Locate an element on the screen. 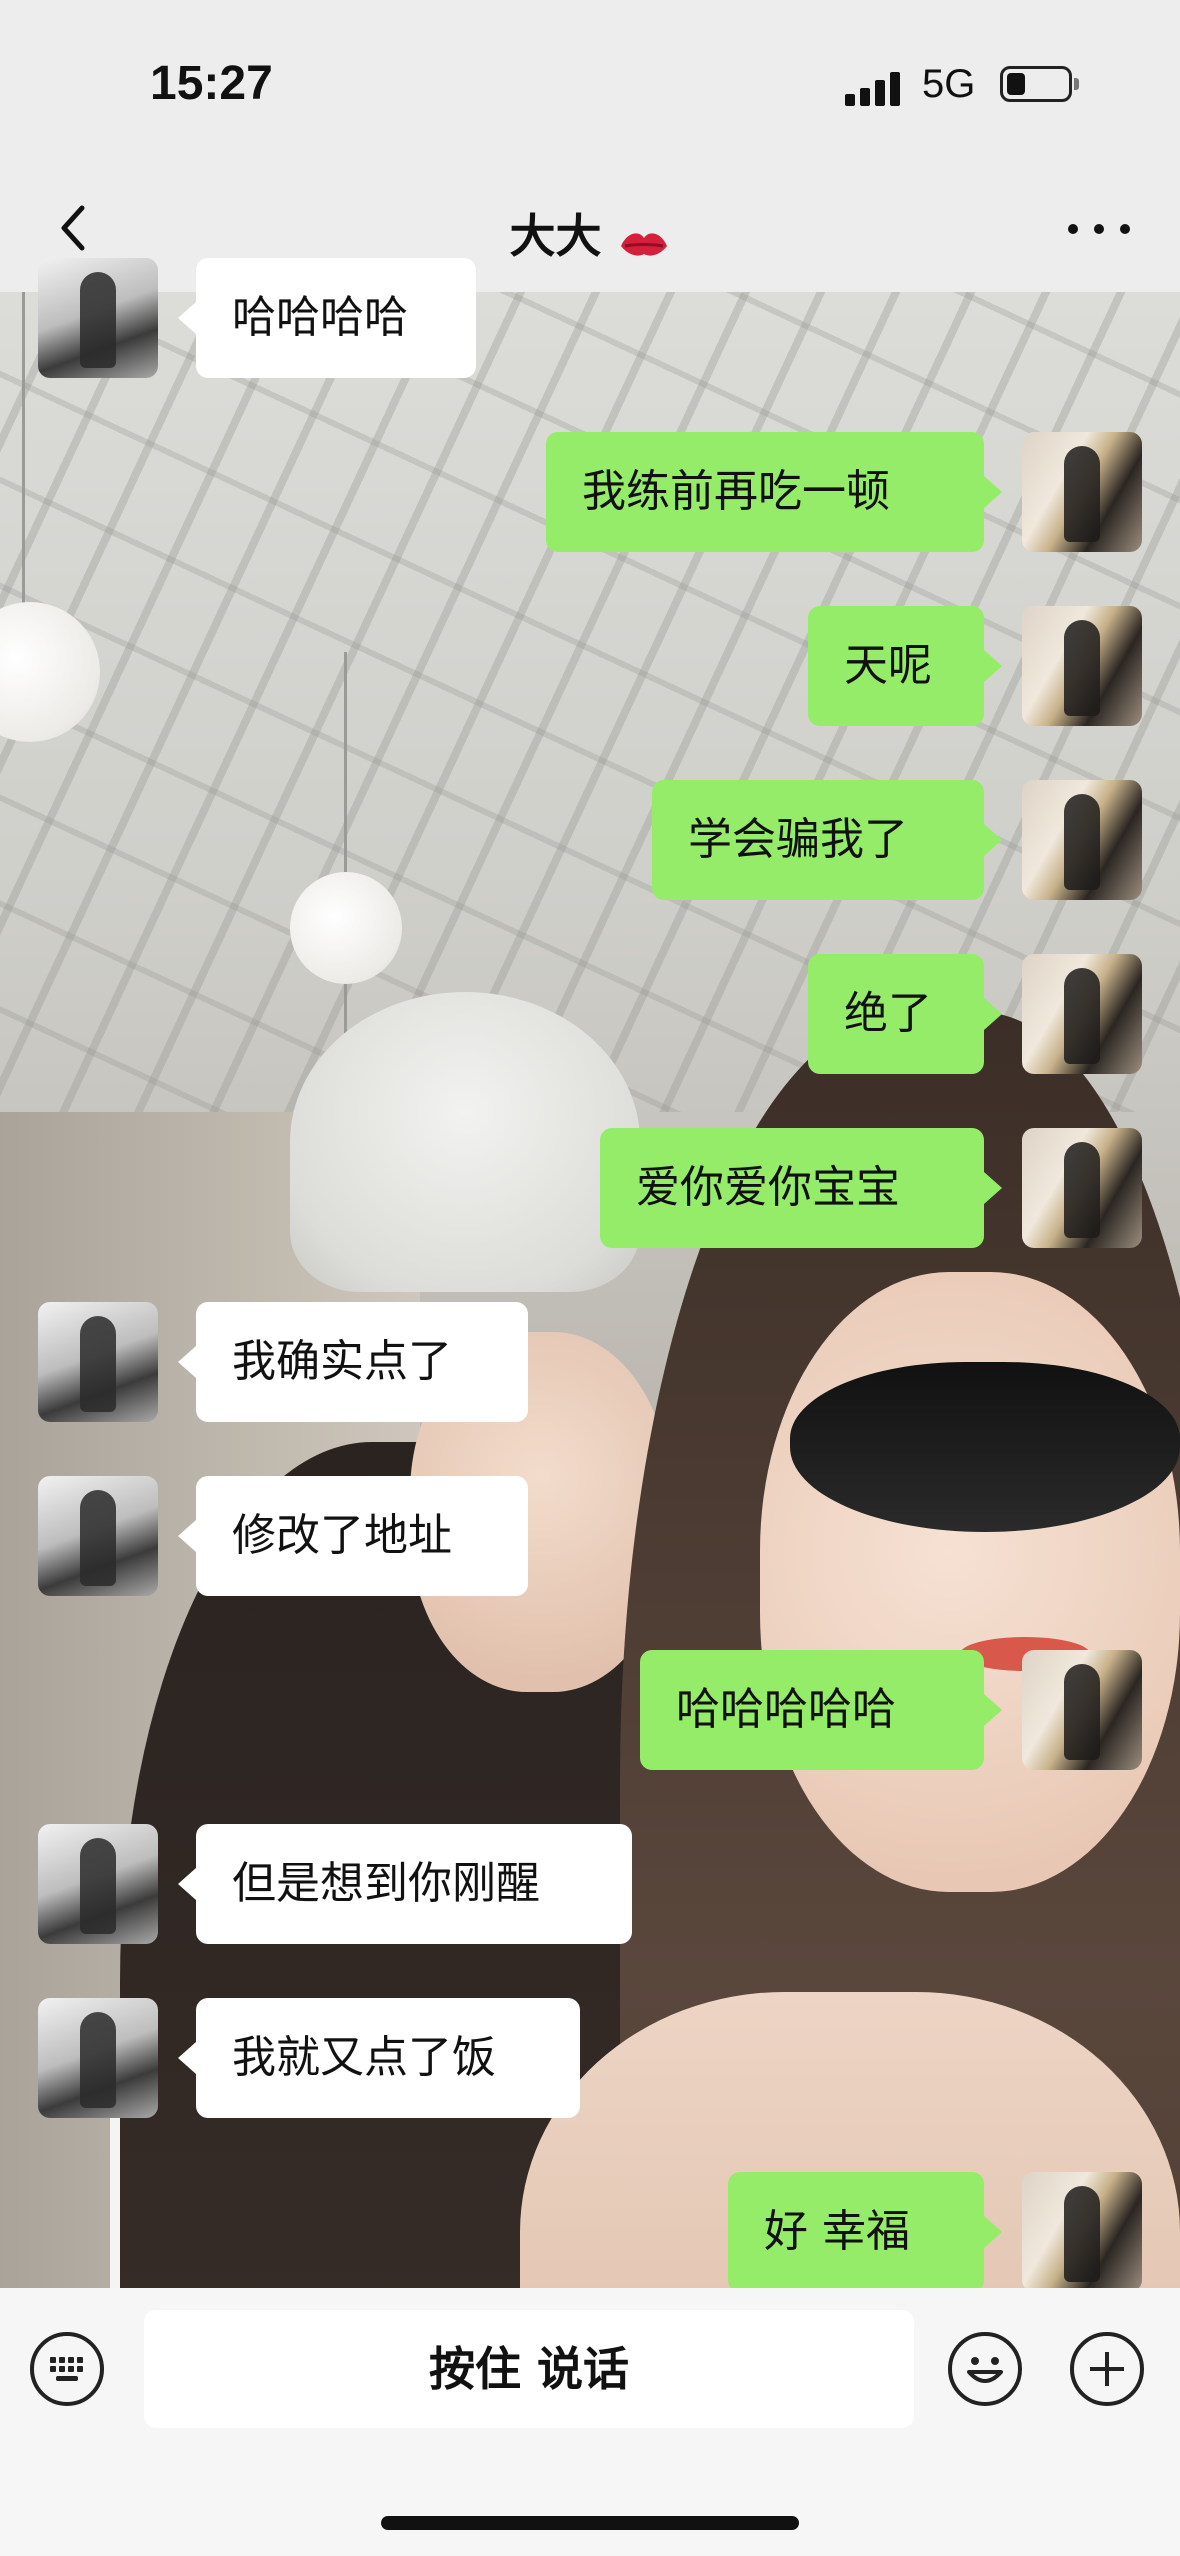  home-indicator is located at coordinates (590, 2523).